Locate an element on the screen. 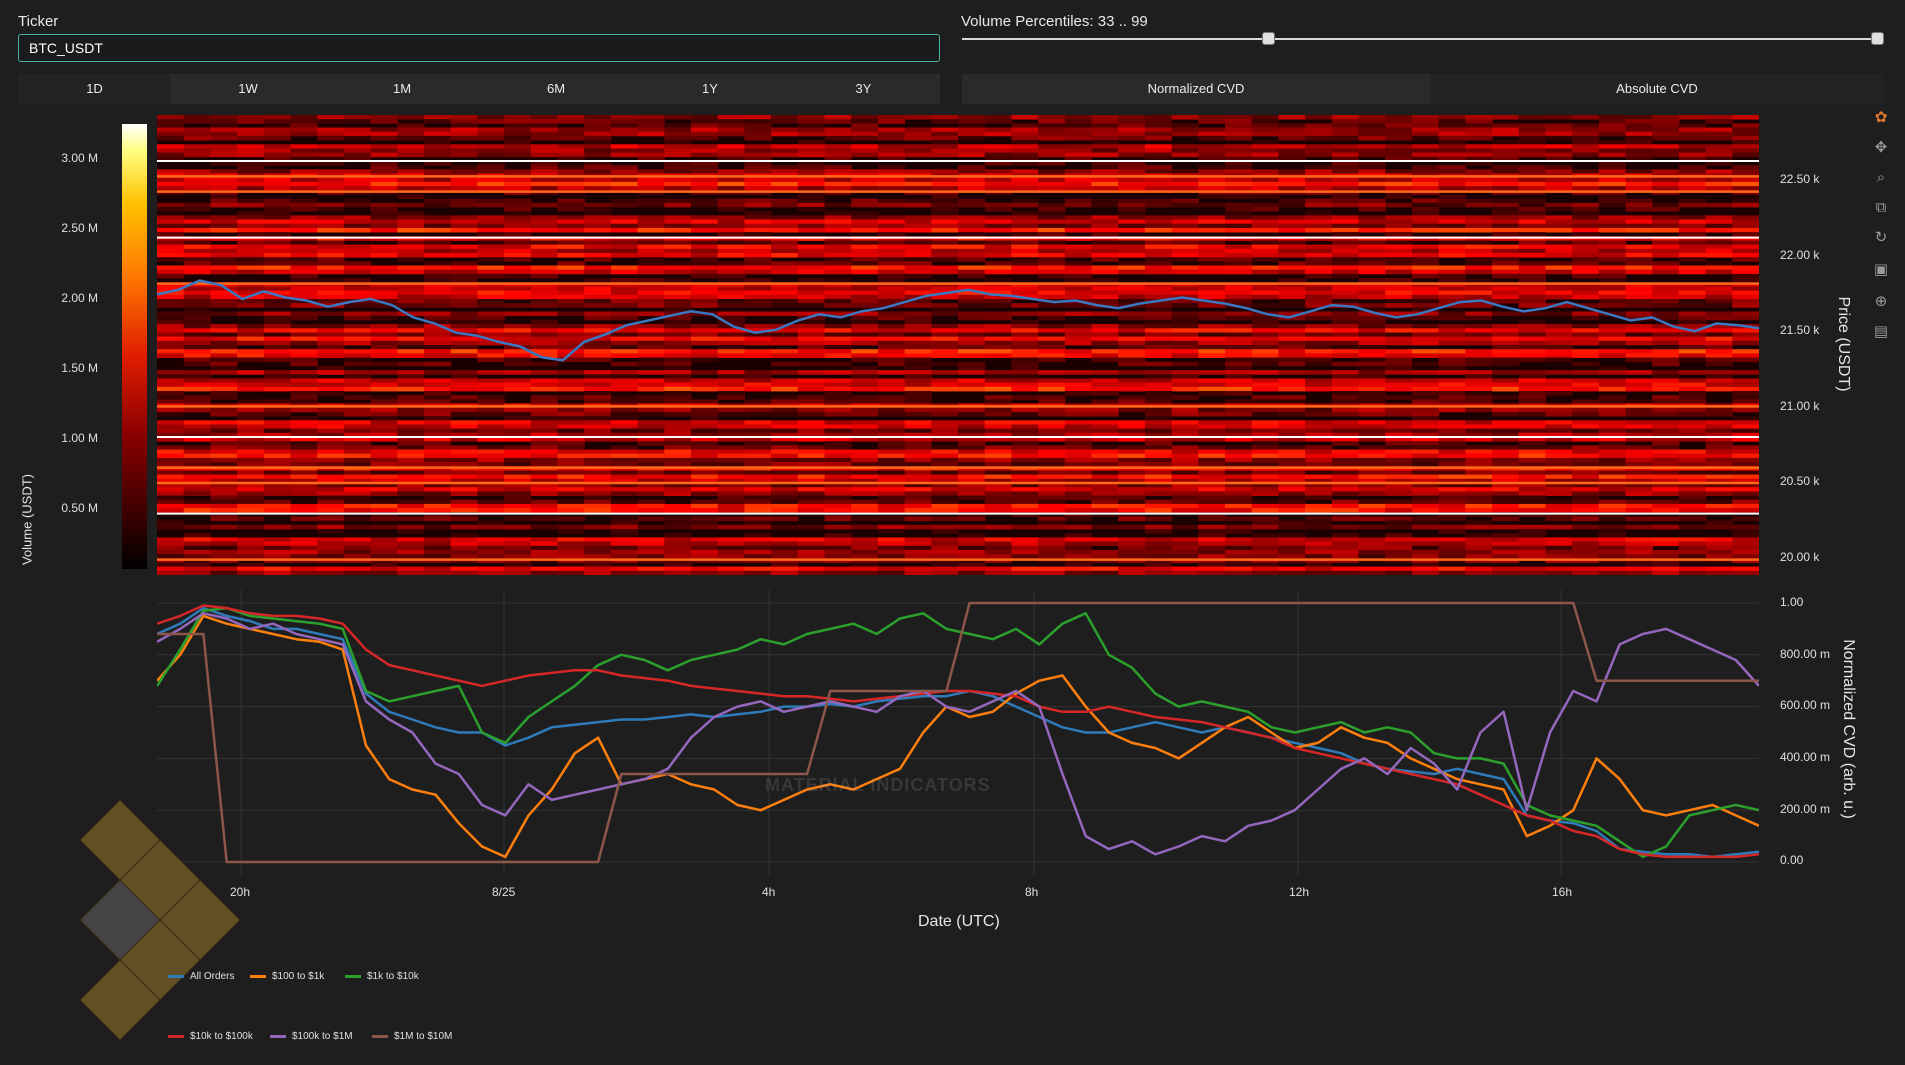 This screenshot has height=1065, width=1905. timeframe-button-1m: 1M is located at coordinates (402, 89).